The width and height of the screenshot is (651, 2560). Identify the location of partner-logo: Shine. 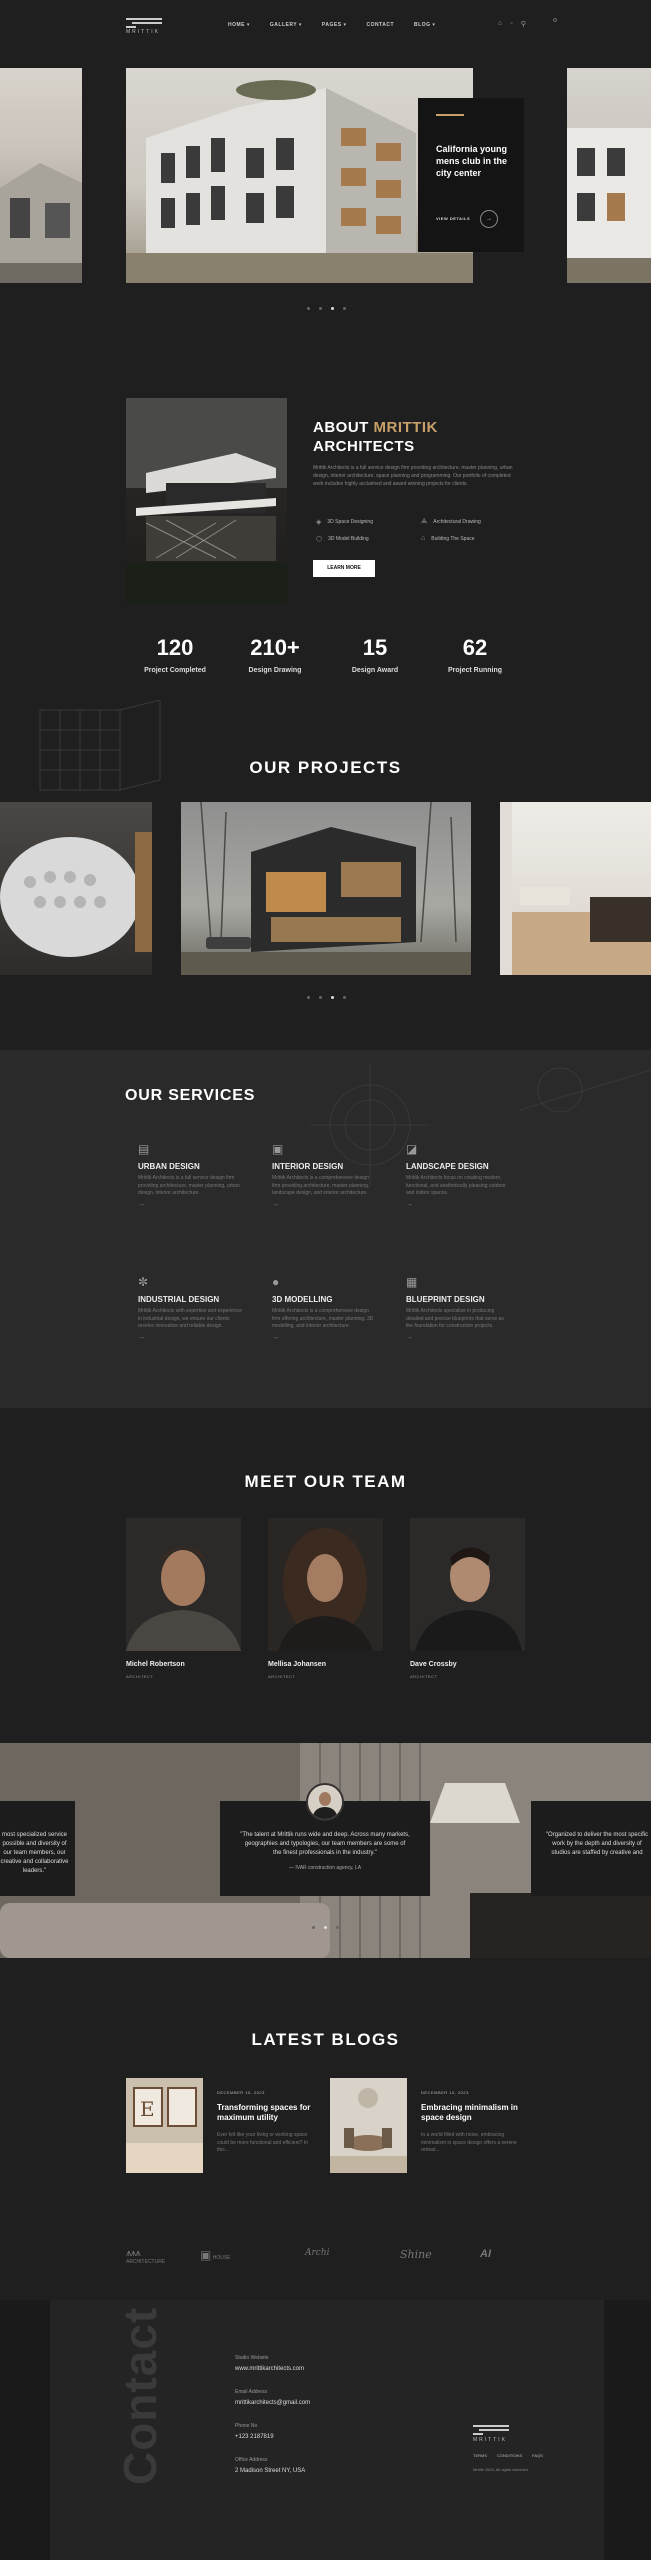
(416, 2254).